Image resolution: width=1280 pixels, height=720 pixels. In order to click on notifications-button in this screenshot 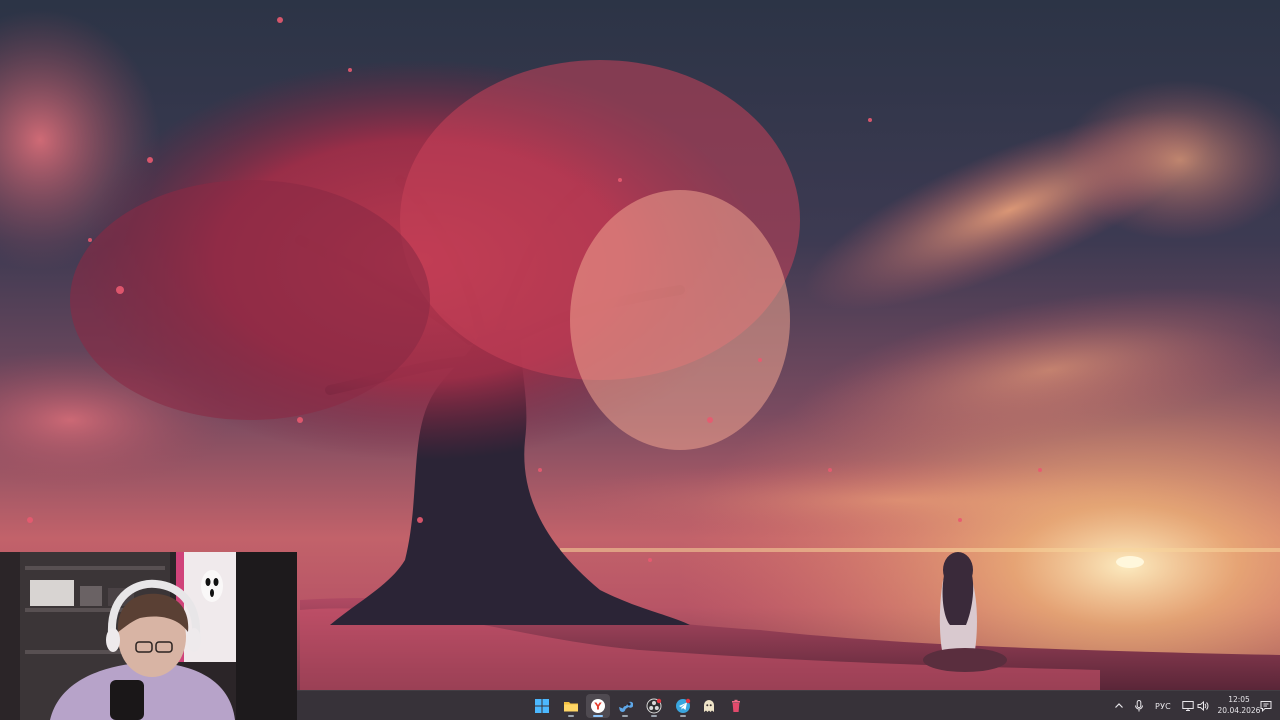, I will do `click(1266, 706)`.